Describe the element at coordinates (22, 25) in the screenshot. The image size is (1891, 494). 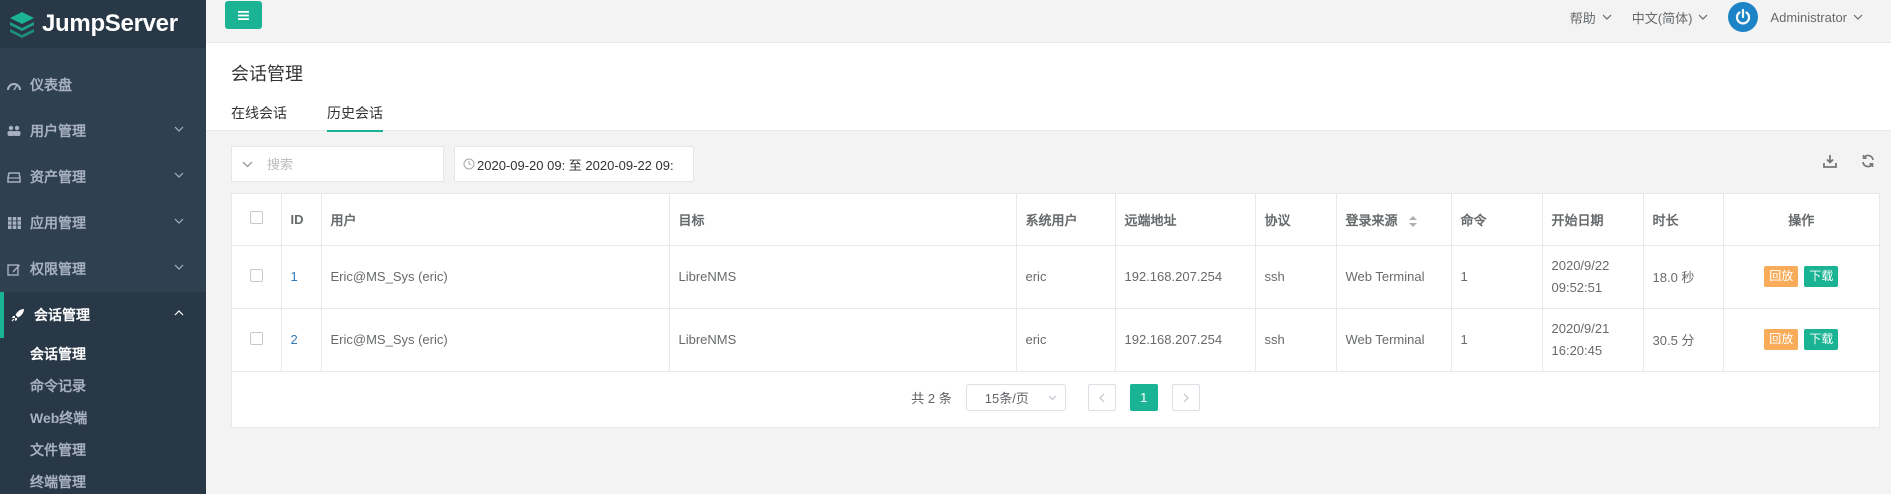
I see `jumpserver-logo-icon` at that location.